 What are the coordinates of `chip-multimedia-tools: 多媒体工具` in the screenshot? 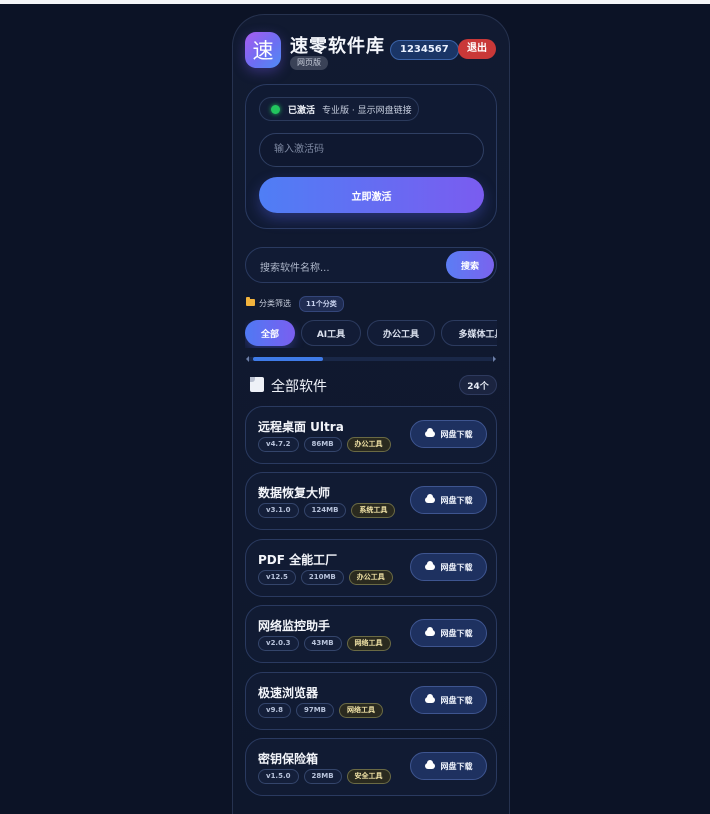 It's located at (469, 333).